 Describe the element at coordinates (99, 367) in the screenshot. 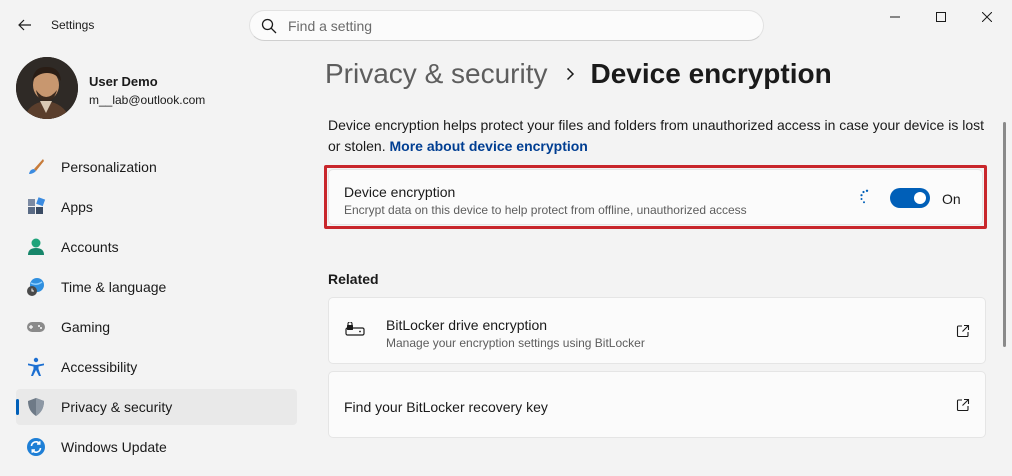

I see `sidebar-item-label: Accessibility` at that location.